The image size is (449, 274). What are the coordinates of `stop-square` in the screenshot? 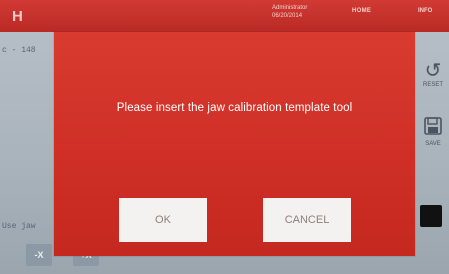 It's located at (431, 216).